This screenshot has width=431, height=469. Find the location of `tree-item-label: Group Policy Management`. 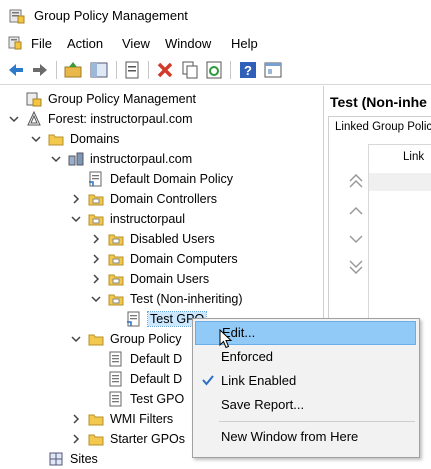

tree-item-label: Group Policy Management is located at coordinates (122, 99).